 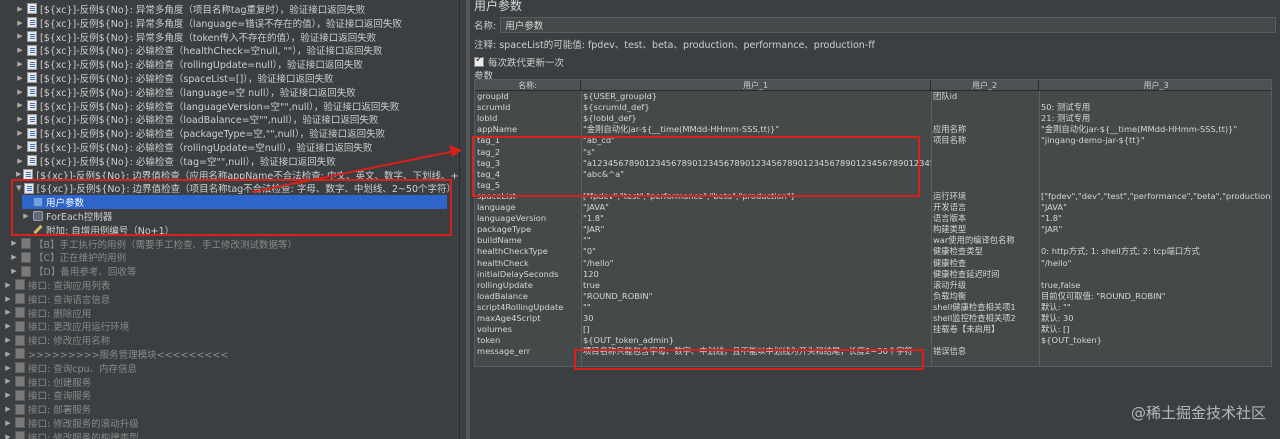 I want to click on user-1-cell: "", so click(x=756, y=240).